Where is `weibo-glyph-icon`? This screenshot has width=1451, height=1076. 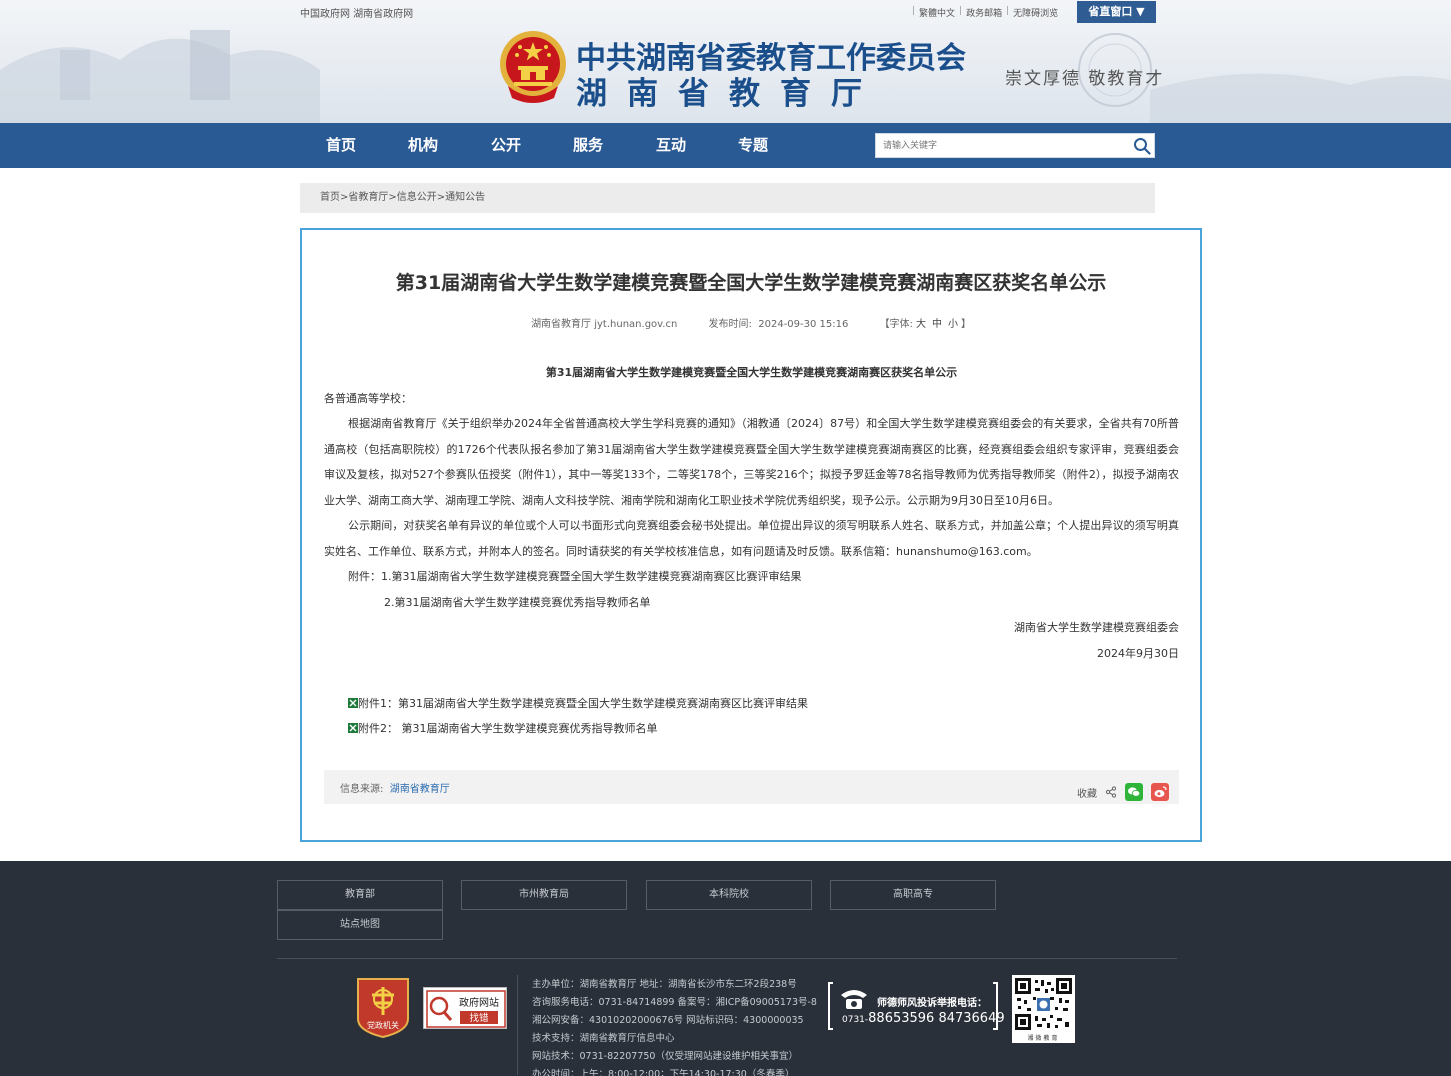 weibo-glyph-icon is located at coordinates (1160, 792).